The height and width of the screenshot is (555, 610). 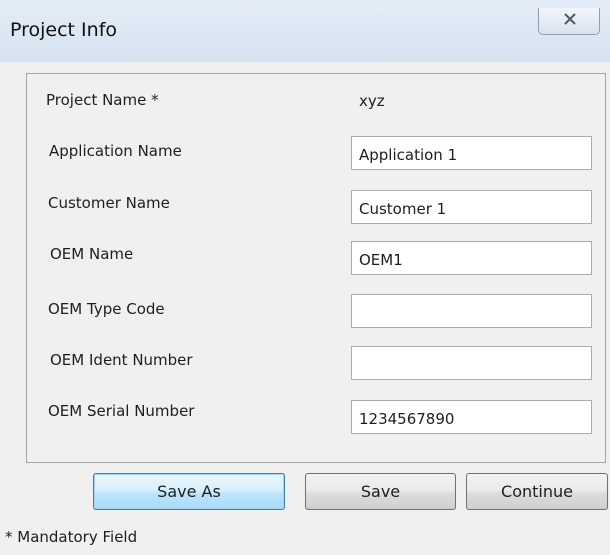 I want to click on continue-button: Continue, so click(x=537, y=491).